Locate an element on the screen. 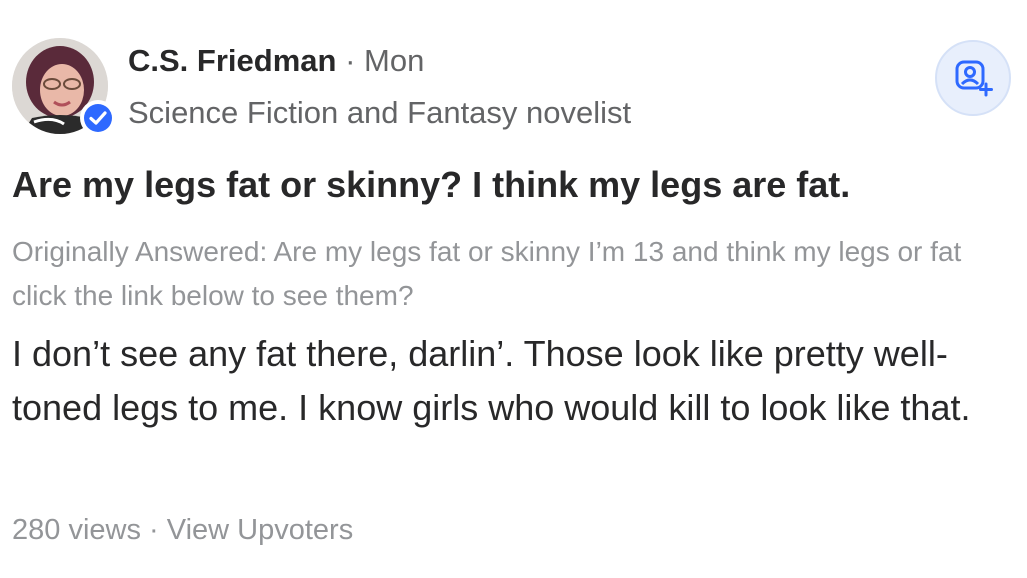  verified-badge-icon is located at coordinates (98, 118).